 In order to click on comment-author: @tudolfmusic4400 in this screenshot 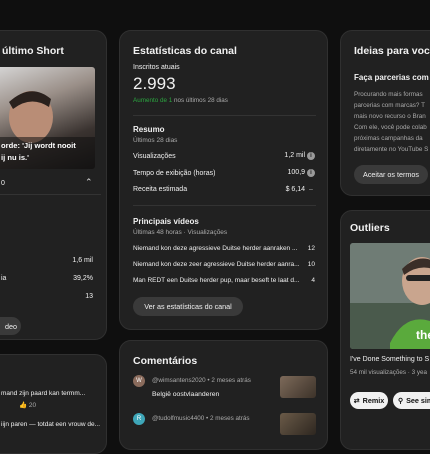, I will do `click(178, 418)`.